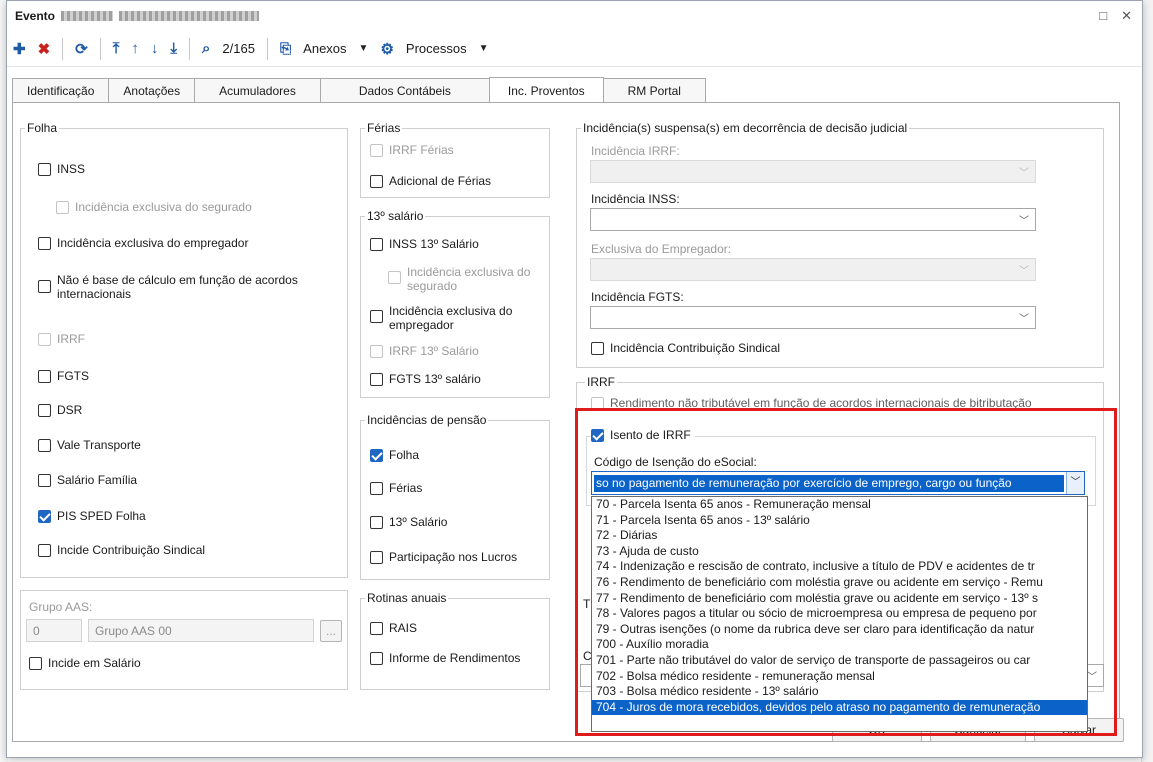 This screenshot has height=762, width=1153. I want to click on tab-anotacoes: Anotações, so click(152, 90).